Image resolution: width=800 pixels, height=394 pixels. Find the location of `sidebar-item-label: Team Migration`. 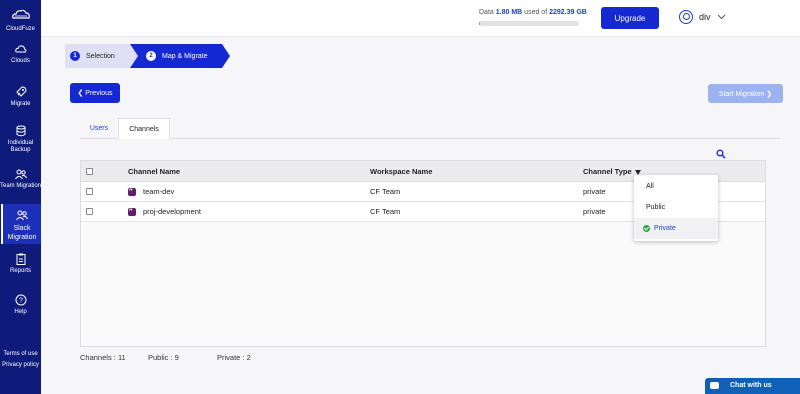

sidebar-item-label: Team Migration is located at coordinates (21, 186).